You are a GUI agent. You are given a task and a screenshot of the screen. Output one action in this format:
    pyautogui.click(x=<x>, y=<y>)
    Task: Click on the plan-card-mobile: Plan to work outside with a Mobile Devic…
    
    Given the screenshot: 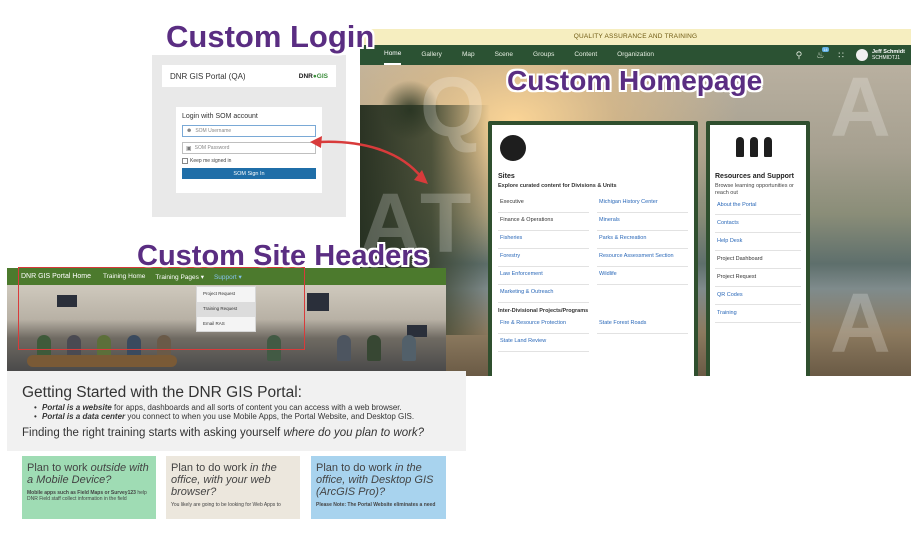 What is the action you would take?
    pyautogui.click(x=89, y=487)
    